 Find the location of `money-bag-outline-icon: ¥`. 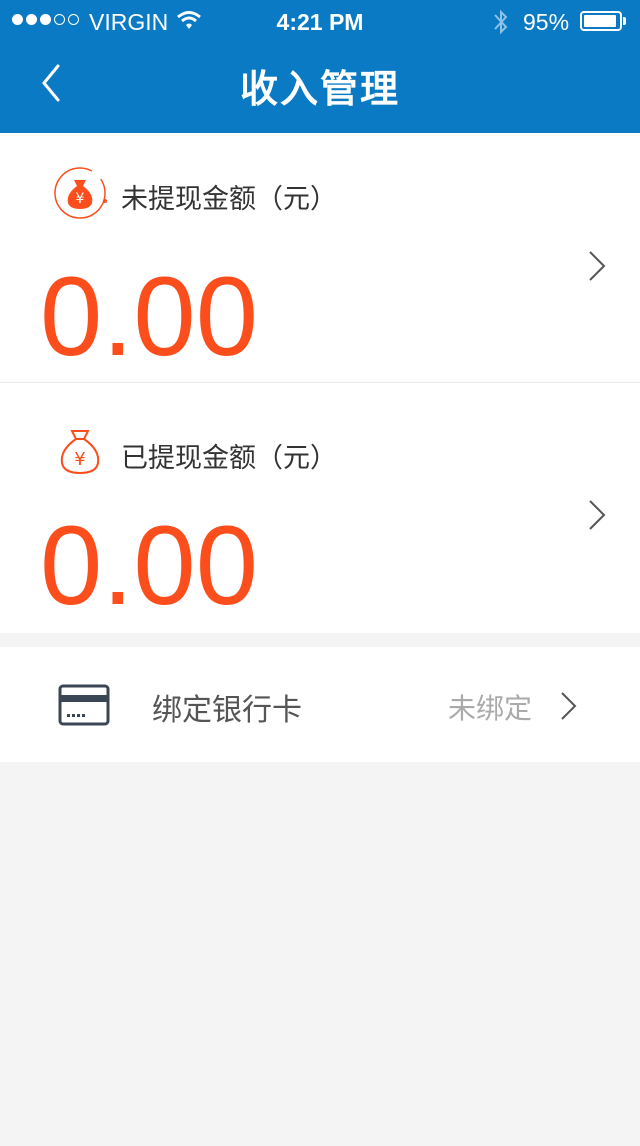

money-bag-outline-icon: ¥ is located at coordinates (80, 452).